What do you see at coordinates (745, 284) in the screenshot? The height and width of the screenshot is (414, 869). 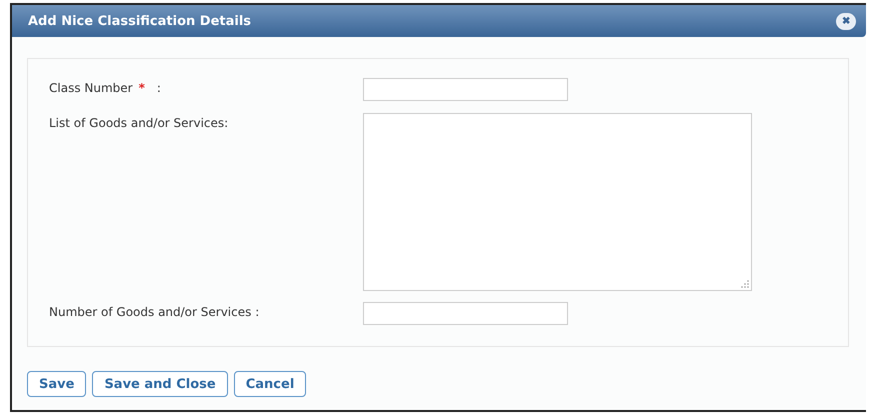 I see `resize-grip-icon` at bounding box center [745, 284].